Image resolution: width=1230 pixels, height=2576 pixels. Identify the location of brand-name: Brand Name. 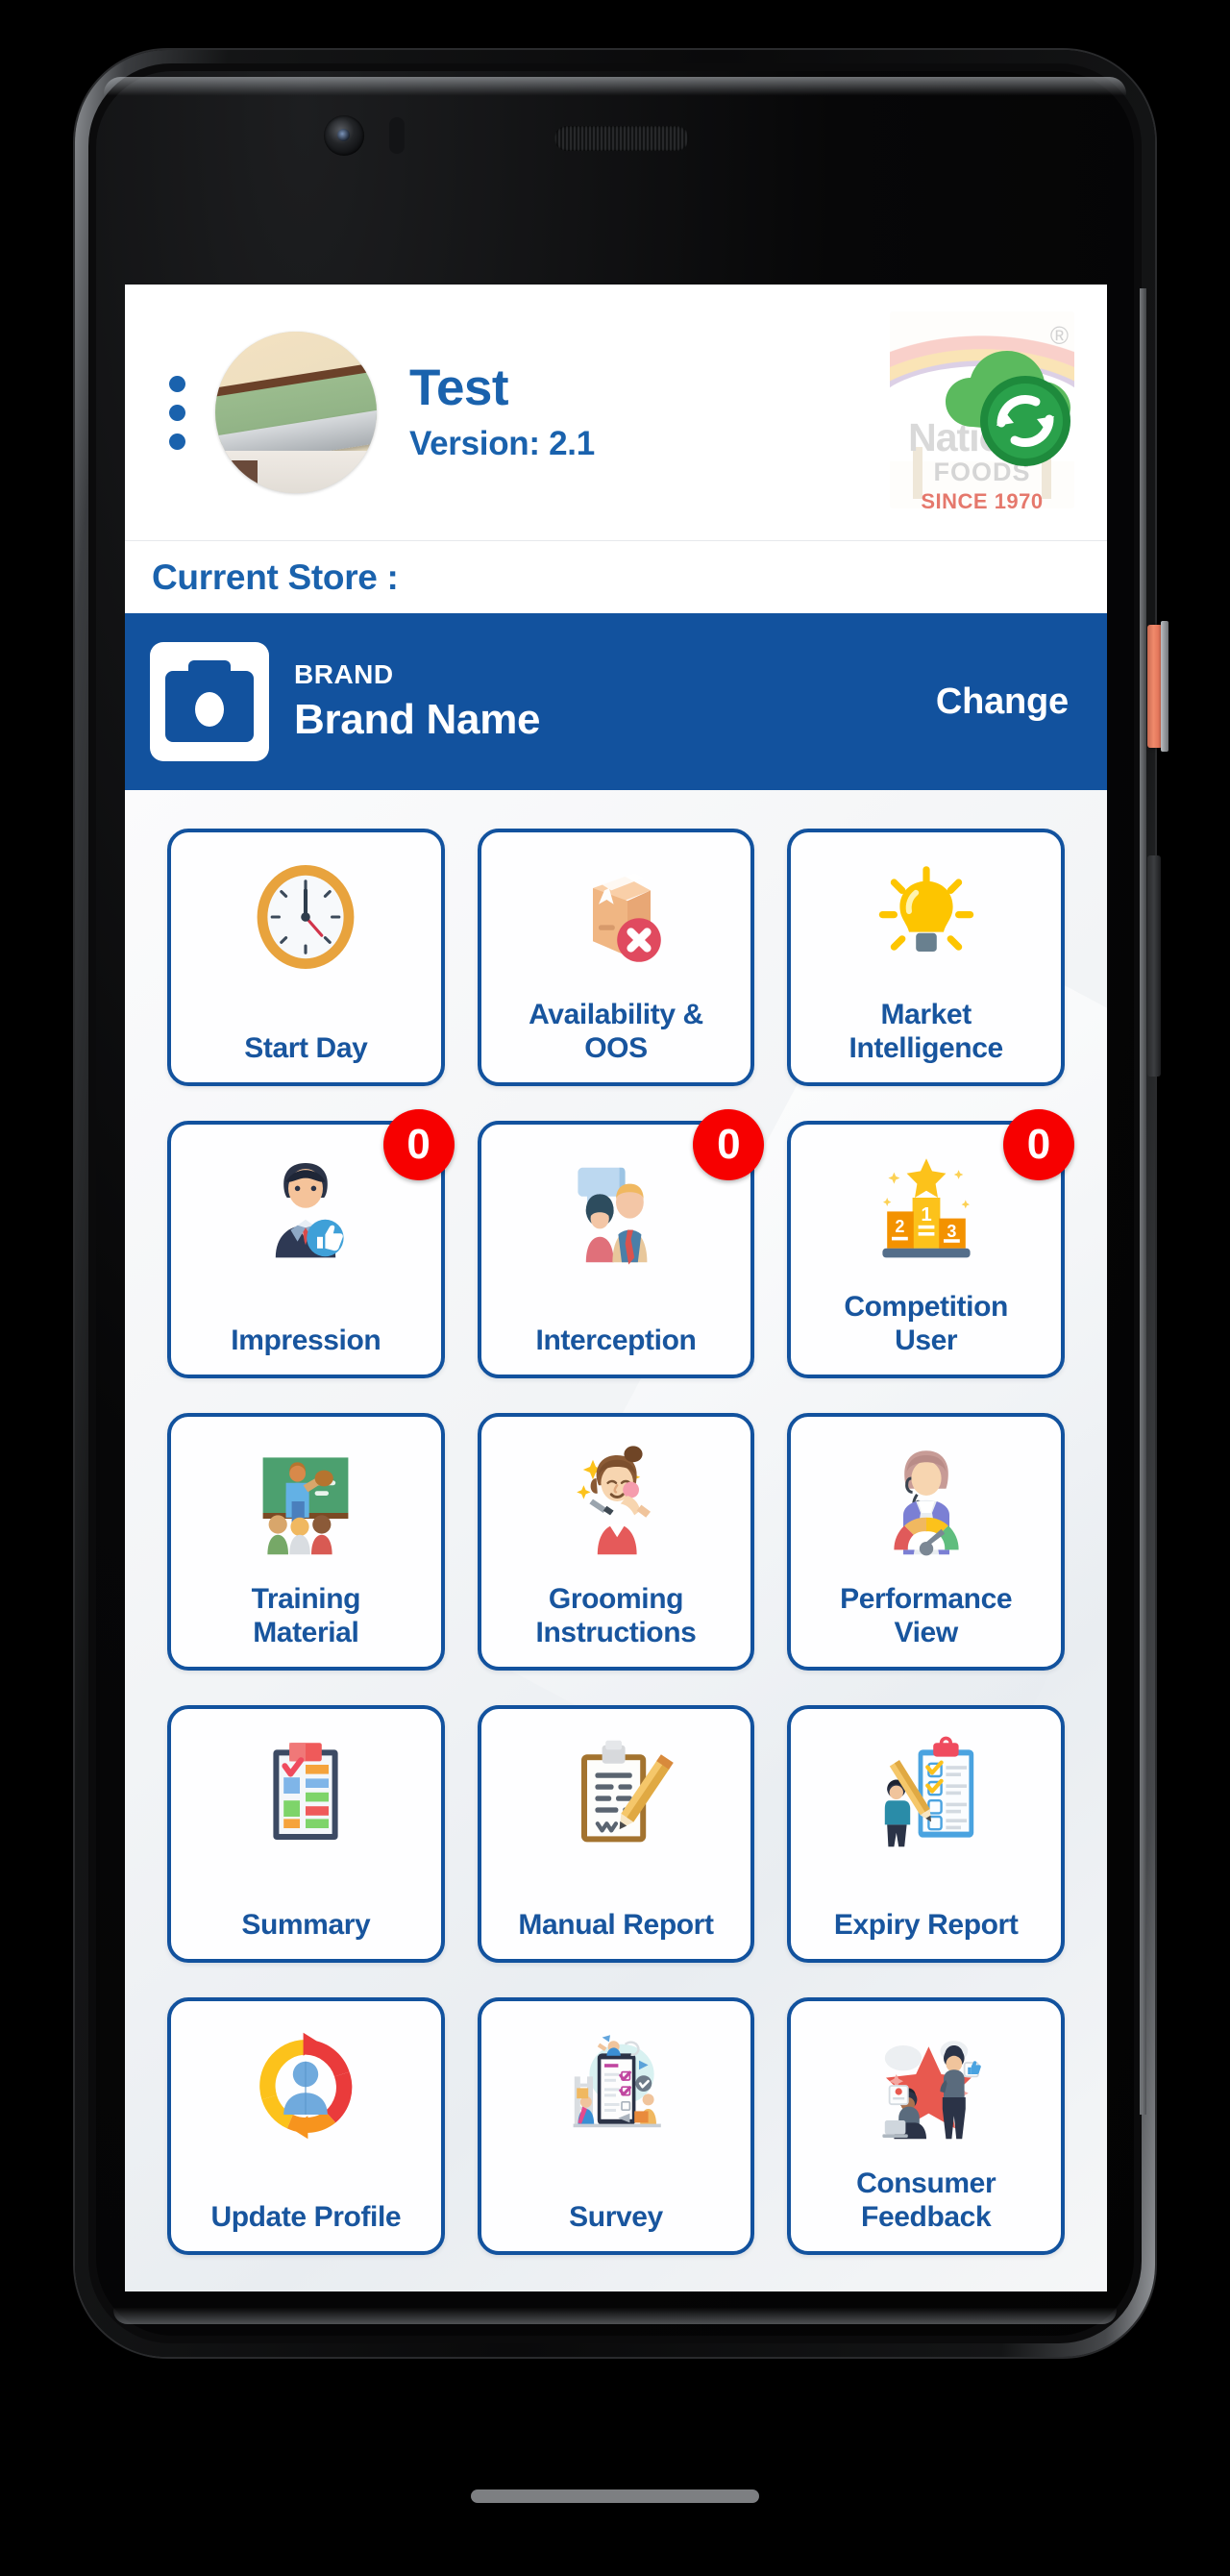
(417, 719).